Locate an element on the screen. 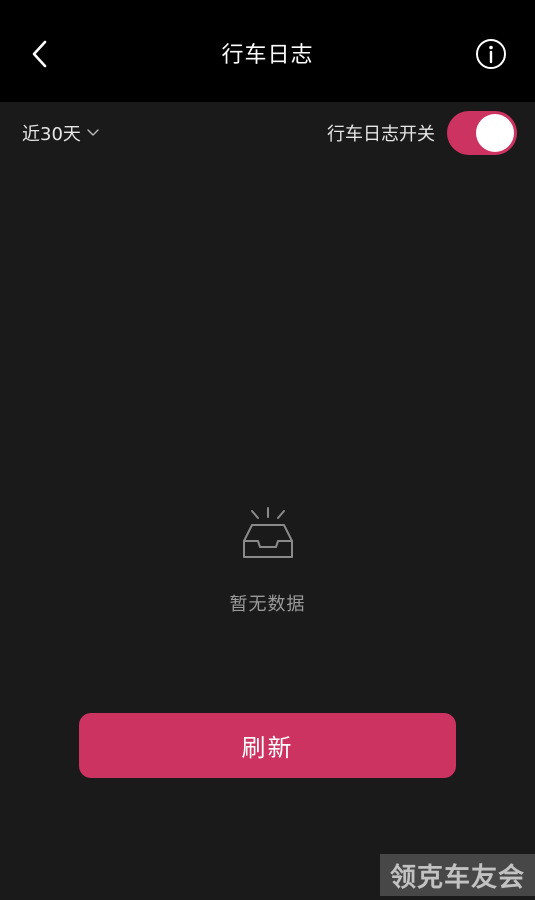  date-range-label: 近30天 is located at coordinates (51, 134).